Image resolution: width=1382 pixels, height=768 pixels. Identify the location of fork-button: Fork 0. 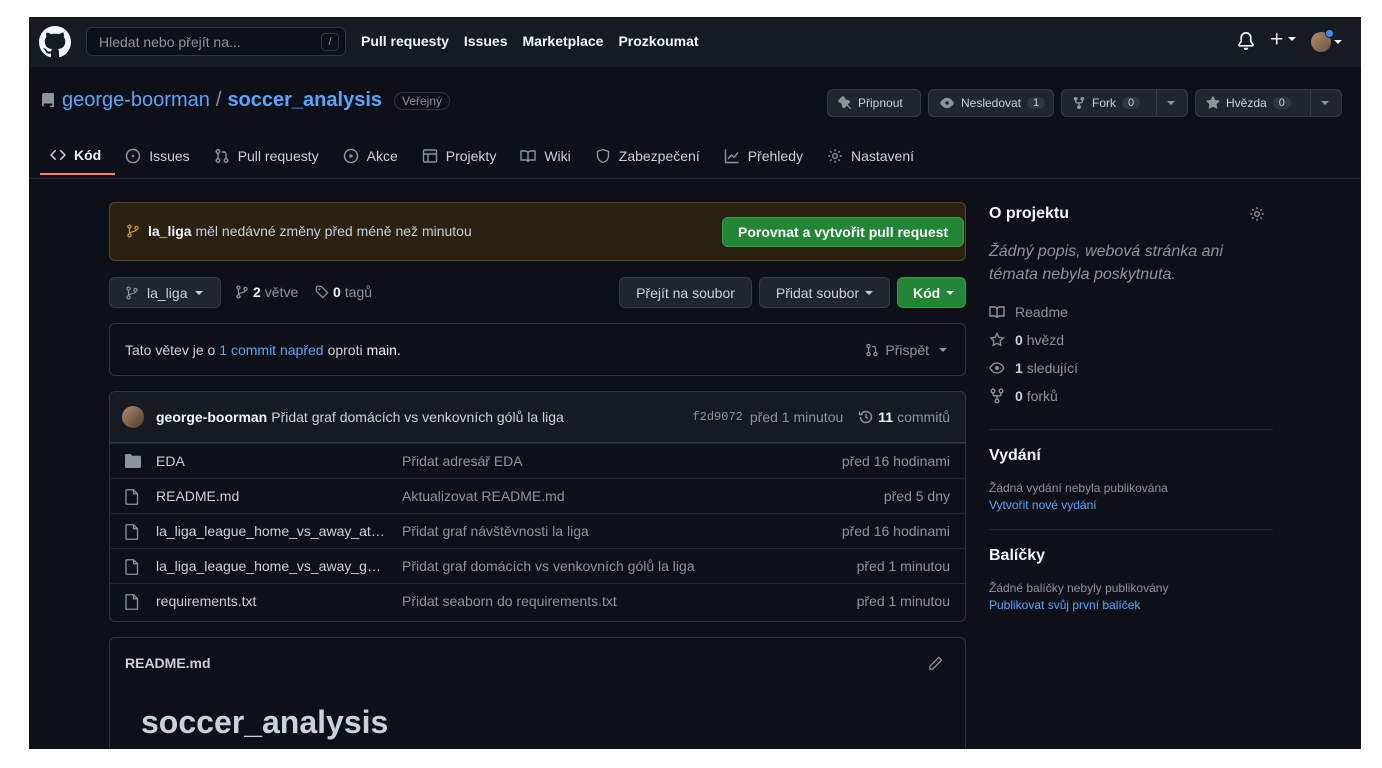
(1124, 103).